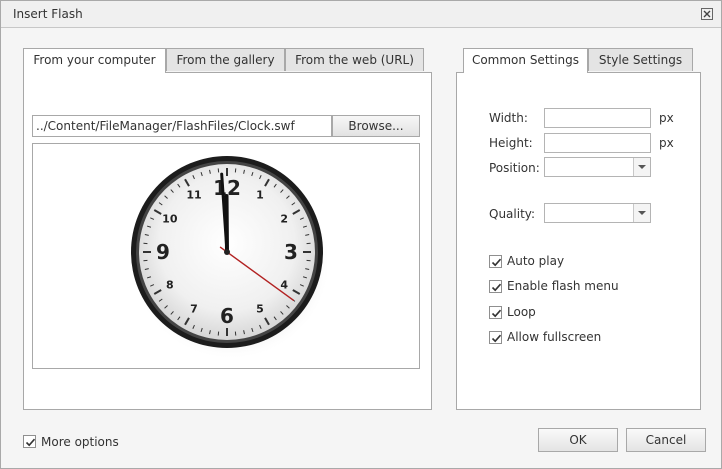  I want to click on close-icon, so click(707, 14).